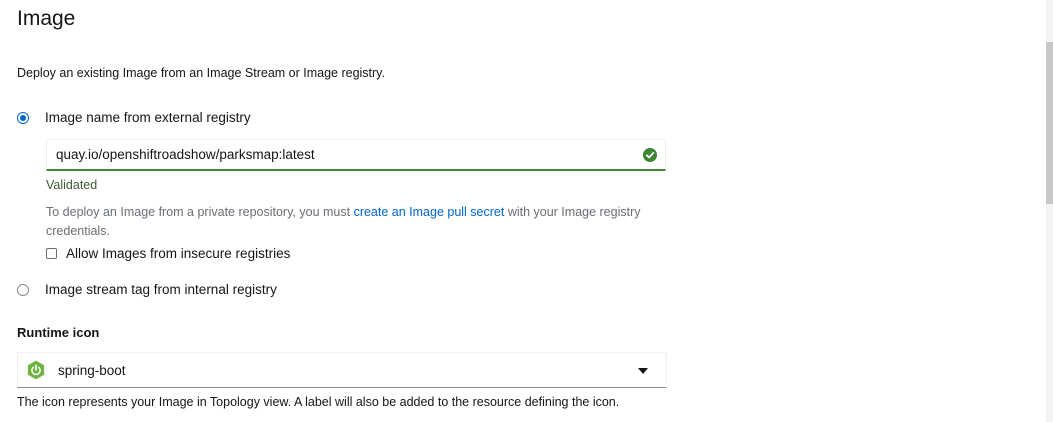  I want to click on radio-internal-registry-button, so click(23, 289).